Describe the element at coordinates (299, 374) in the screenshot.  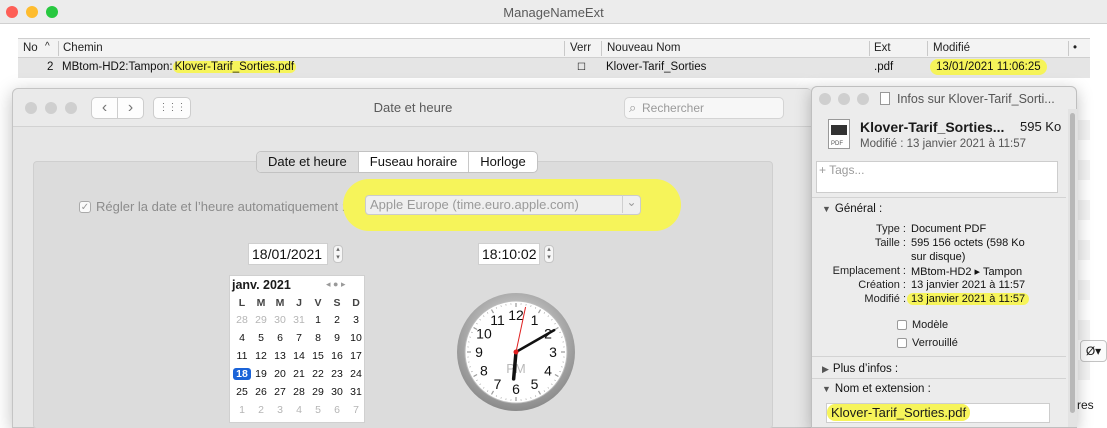
I see `calendar-day: 21` at that location.